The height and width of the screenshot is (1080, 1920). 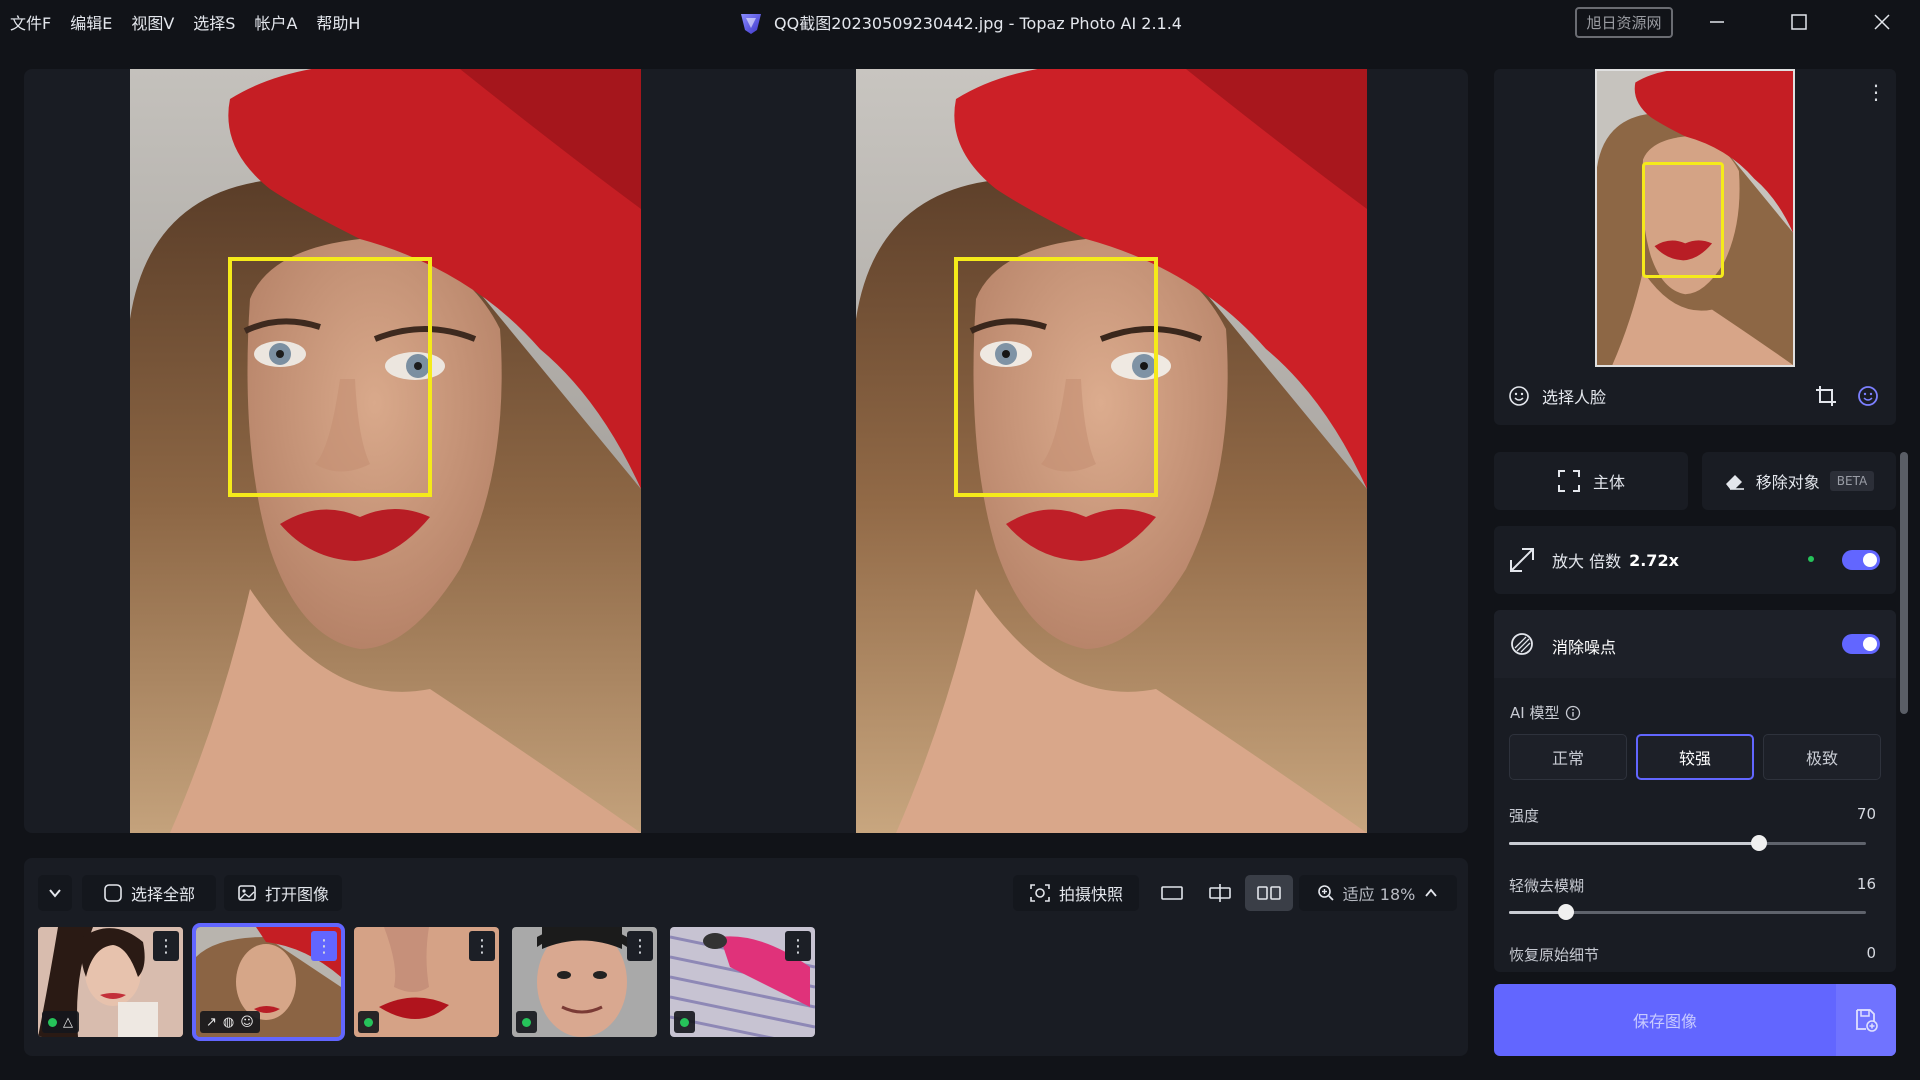 I want to click on model-extreme-button: 极致, so click(x=1822, y=757).